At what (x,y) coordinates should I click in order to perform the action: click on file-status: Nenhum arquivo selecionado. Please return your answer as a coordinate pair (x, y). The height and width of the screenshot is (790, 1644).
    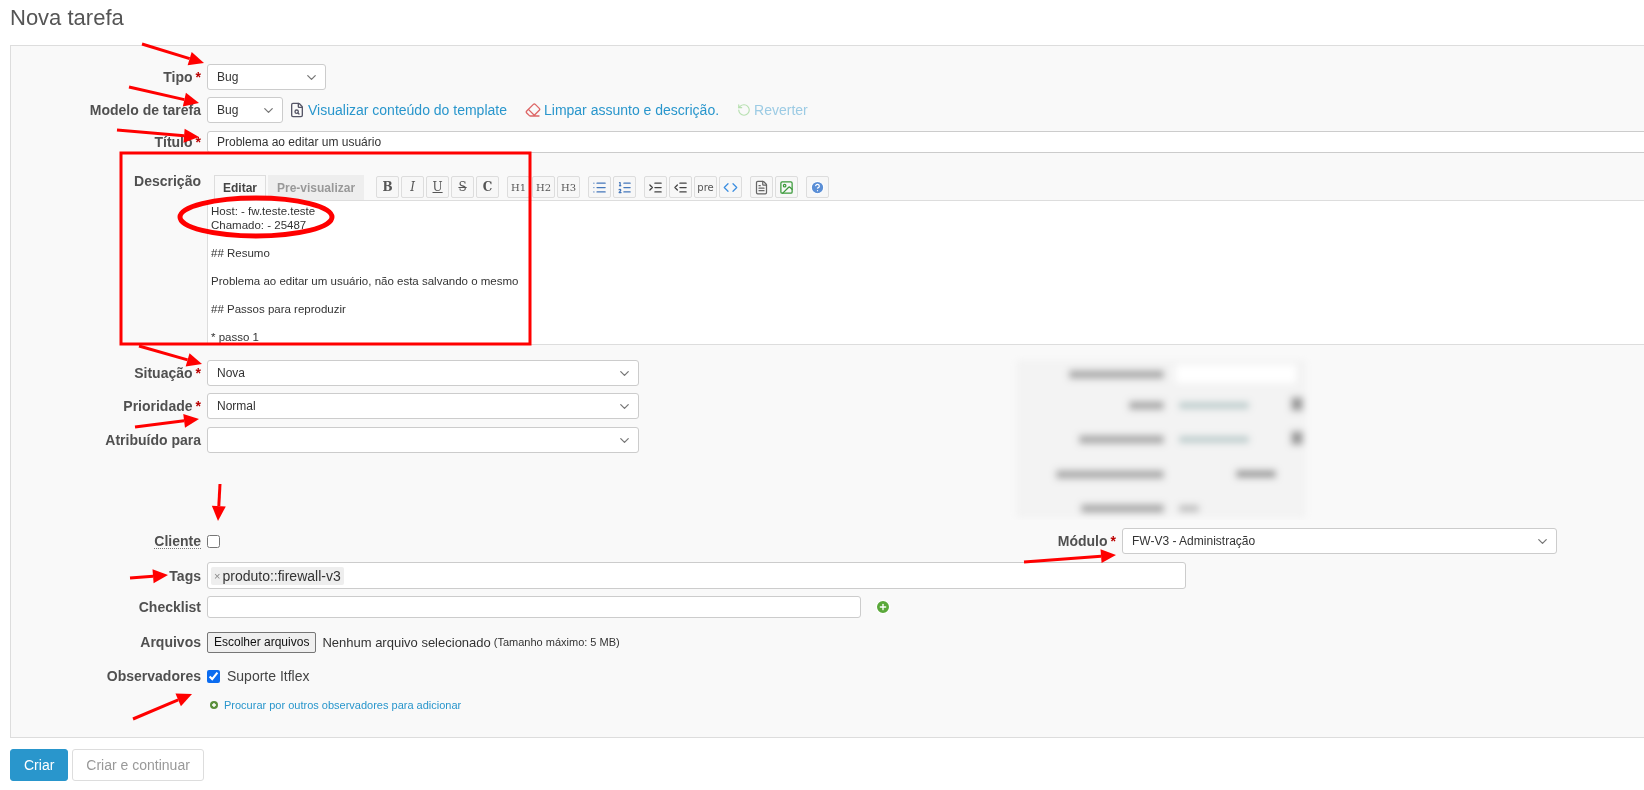
    Looking at the image, I should click on (406, 642).